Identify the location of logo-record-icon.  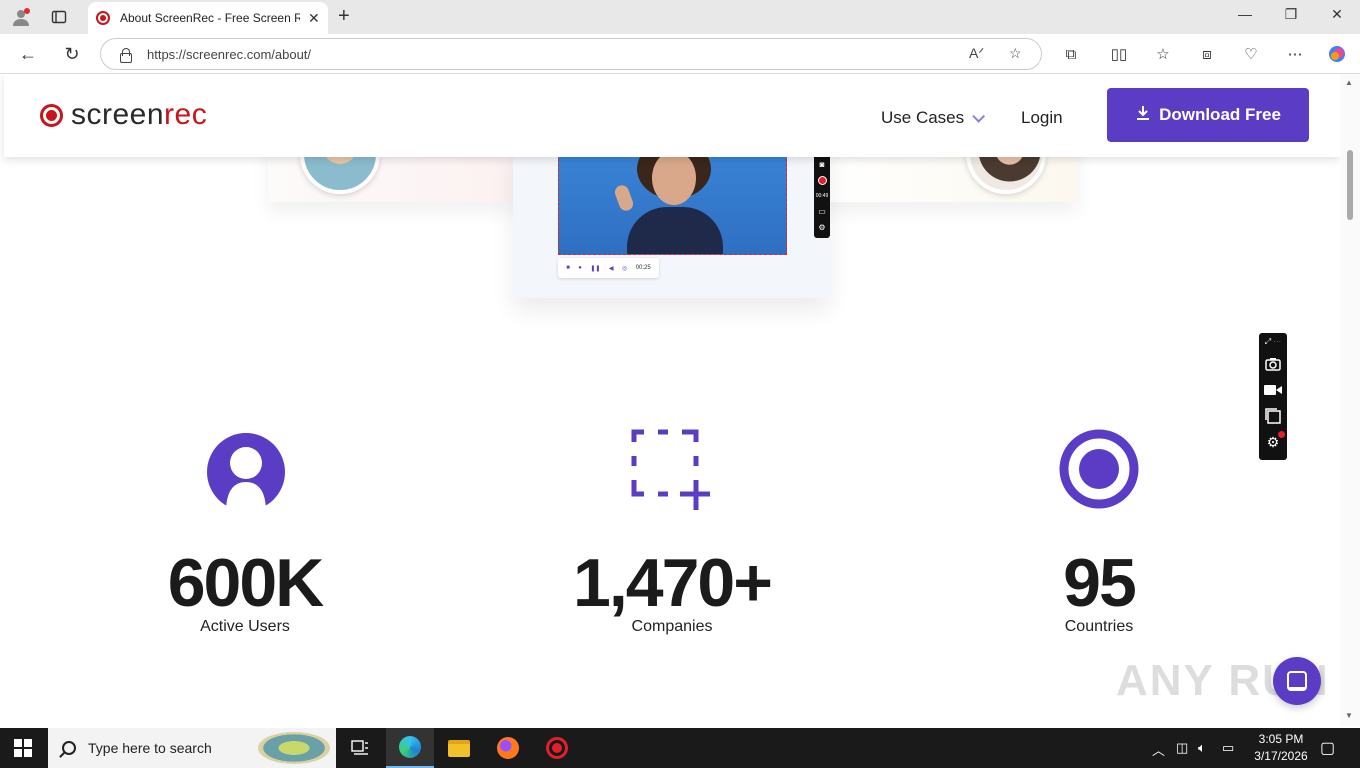
(51, 115).